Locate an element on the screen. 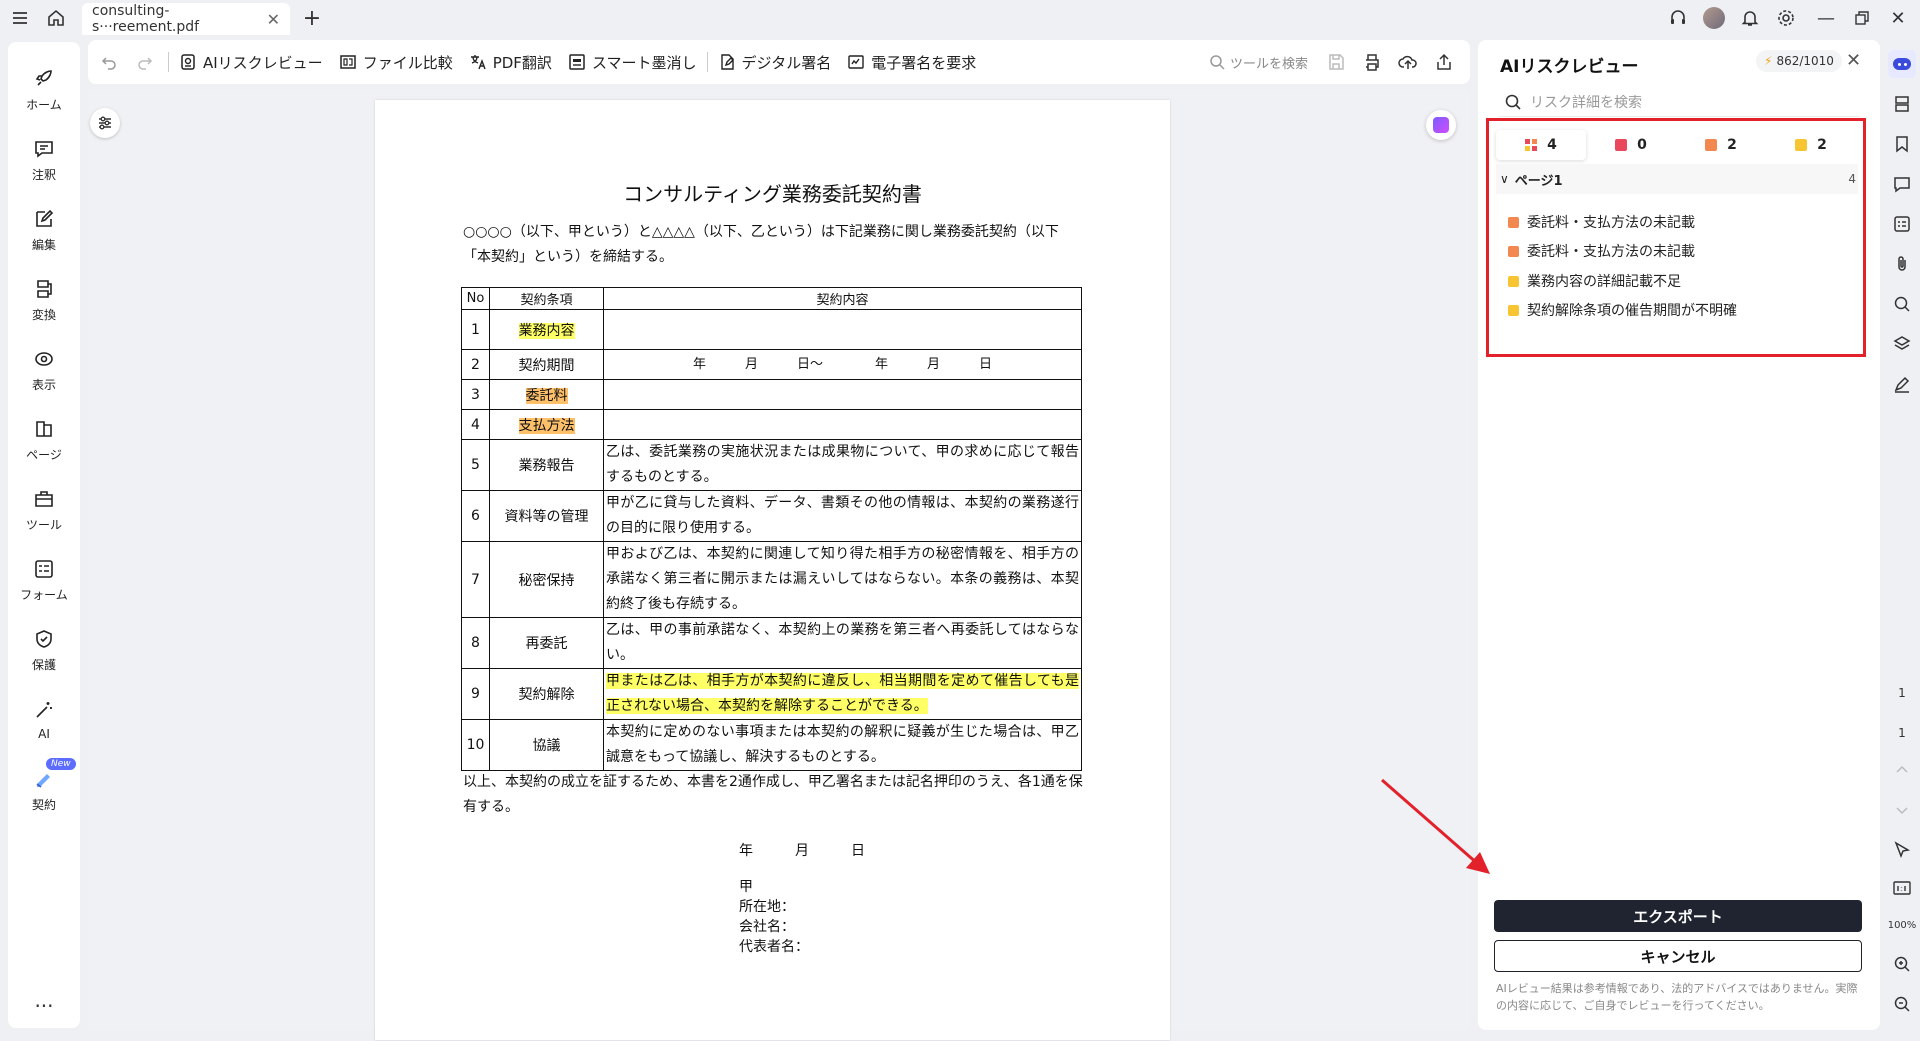 Image resolution: width=1920 pixels, height=1041 pixels. row-term: 秘密保持 is located at coordinates (546, 579).